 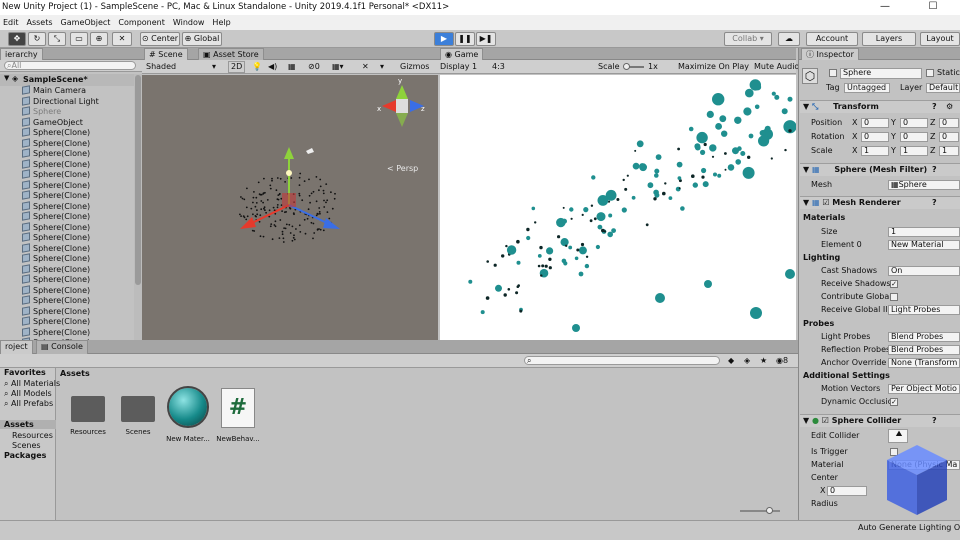 What do you see at coordinates (924, 310) in the screenshot?
I see `receive-gi-dropdown: Light Probes` at bounding box center [924, 310].